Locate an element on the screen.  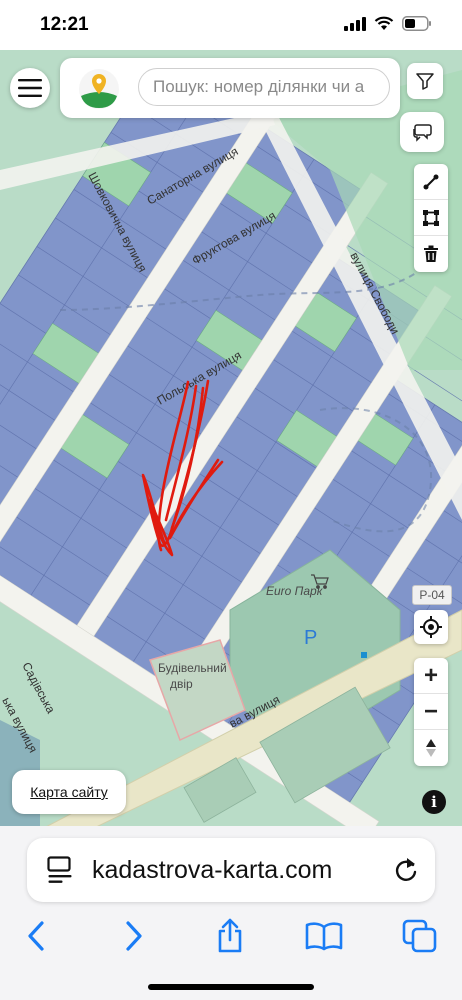
draw-toolbar is located at coordinates (431, 218).